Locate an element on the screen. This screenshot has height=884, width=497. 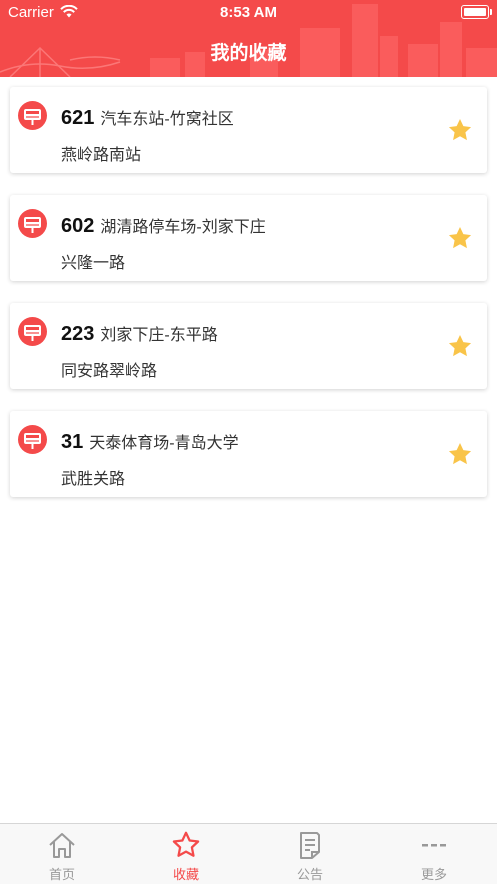
route-number: 223 is located at coordinates (78, 334).